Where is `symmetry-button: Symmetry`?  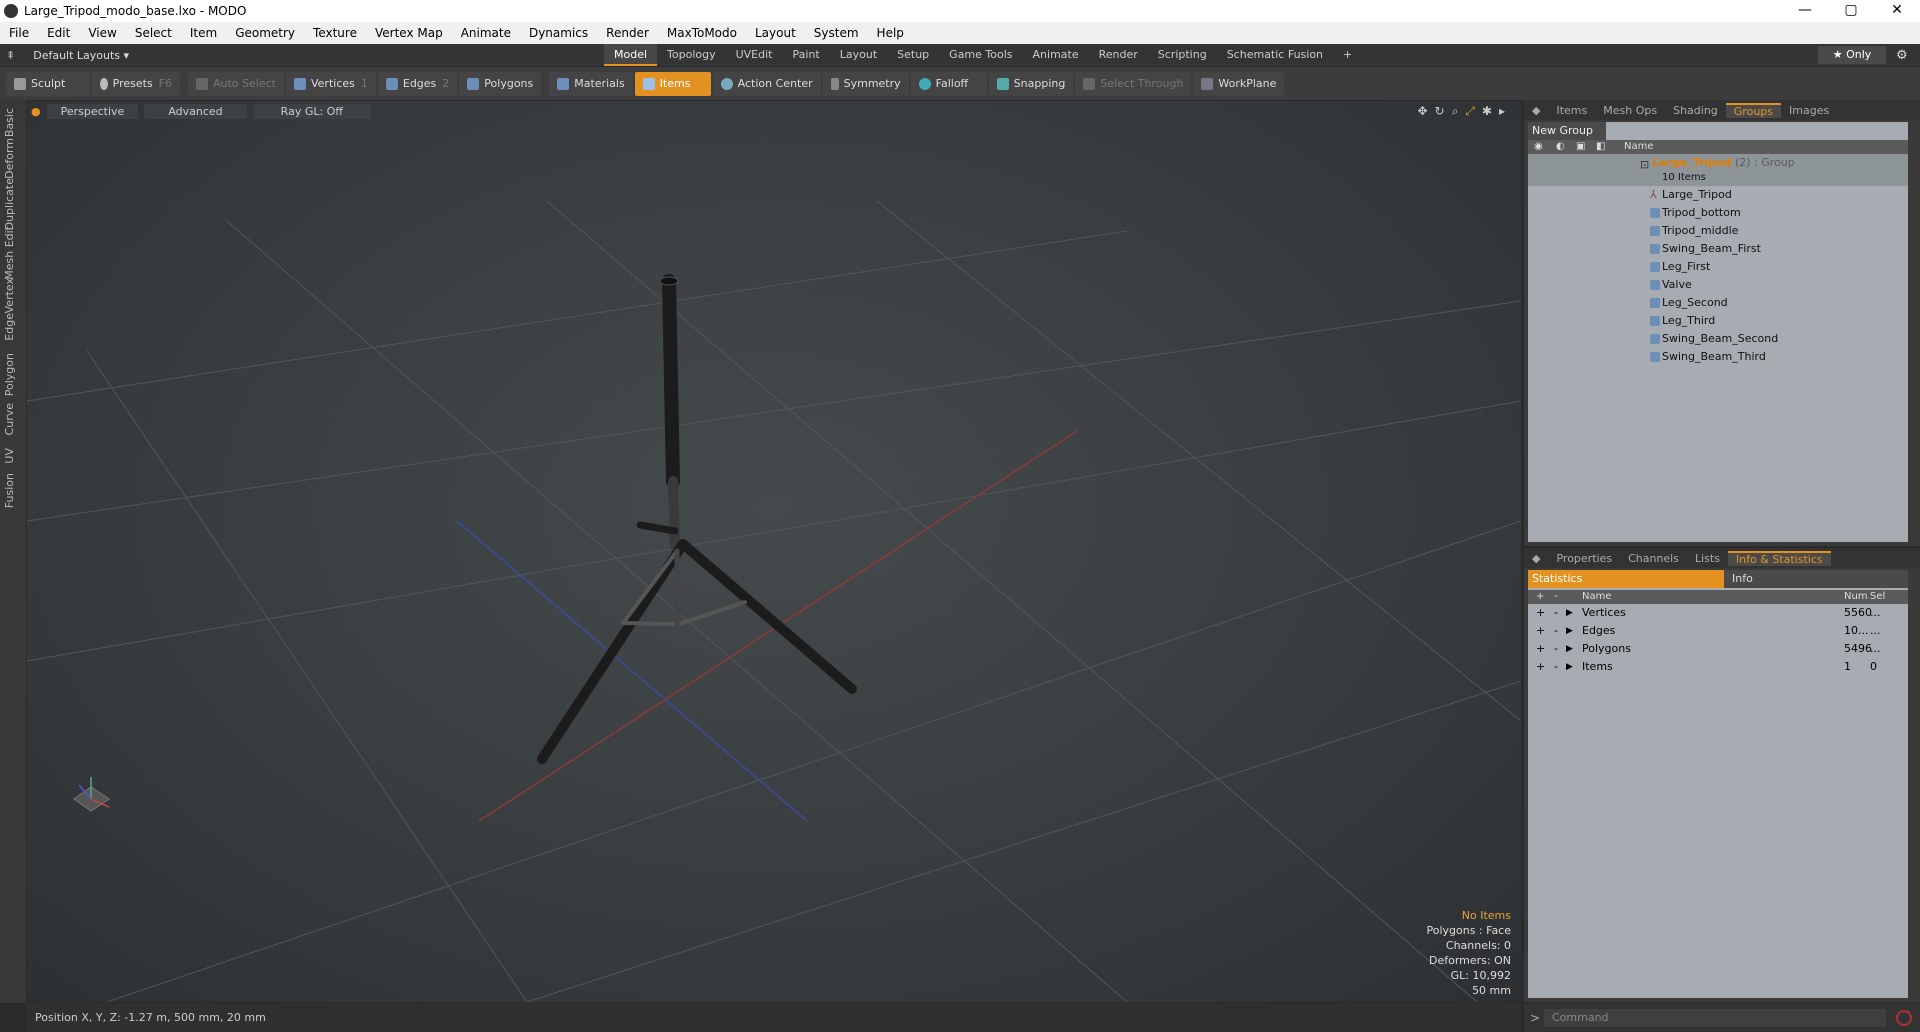
symmetry-button: Symmetry is located at coordinates (865, 83).